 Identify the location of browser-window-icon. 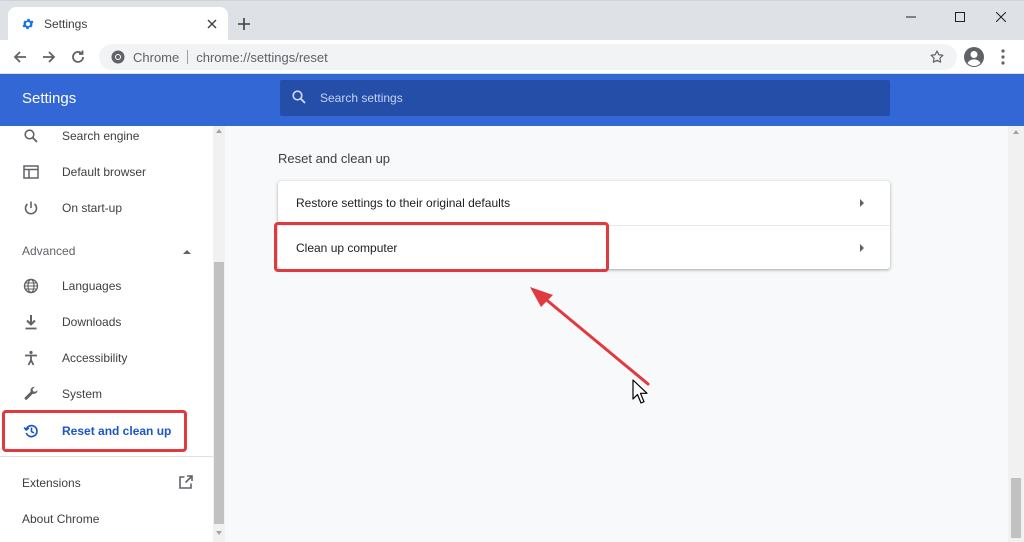
(31, 172).